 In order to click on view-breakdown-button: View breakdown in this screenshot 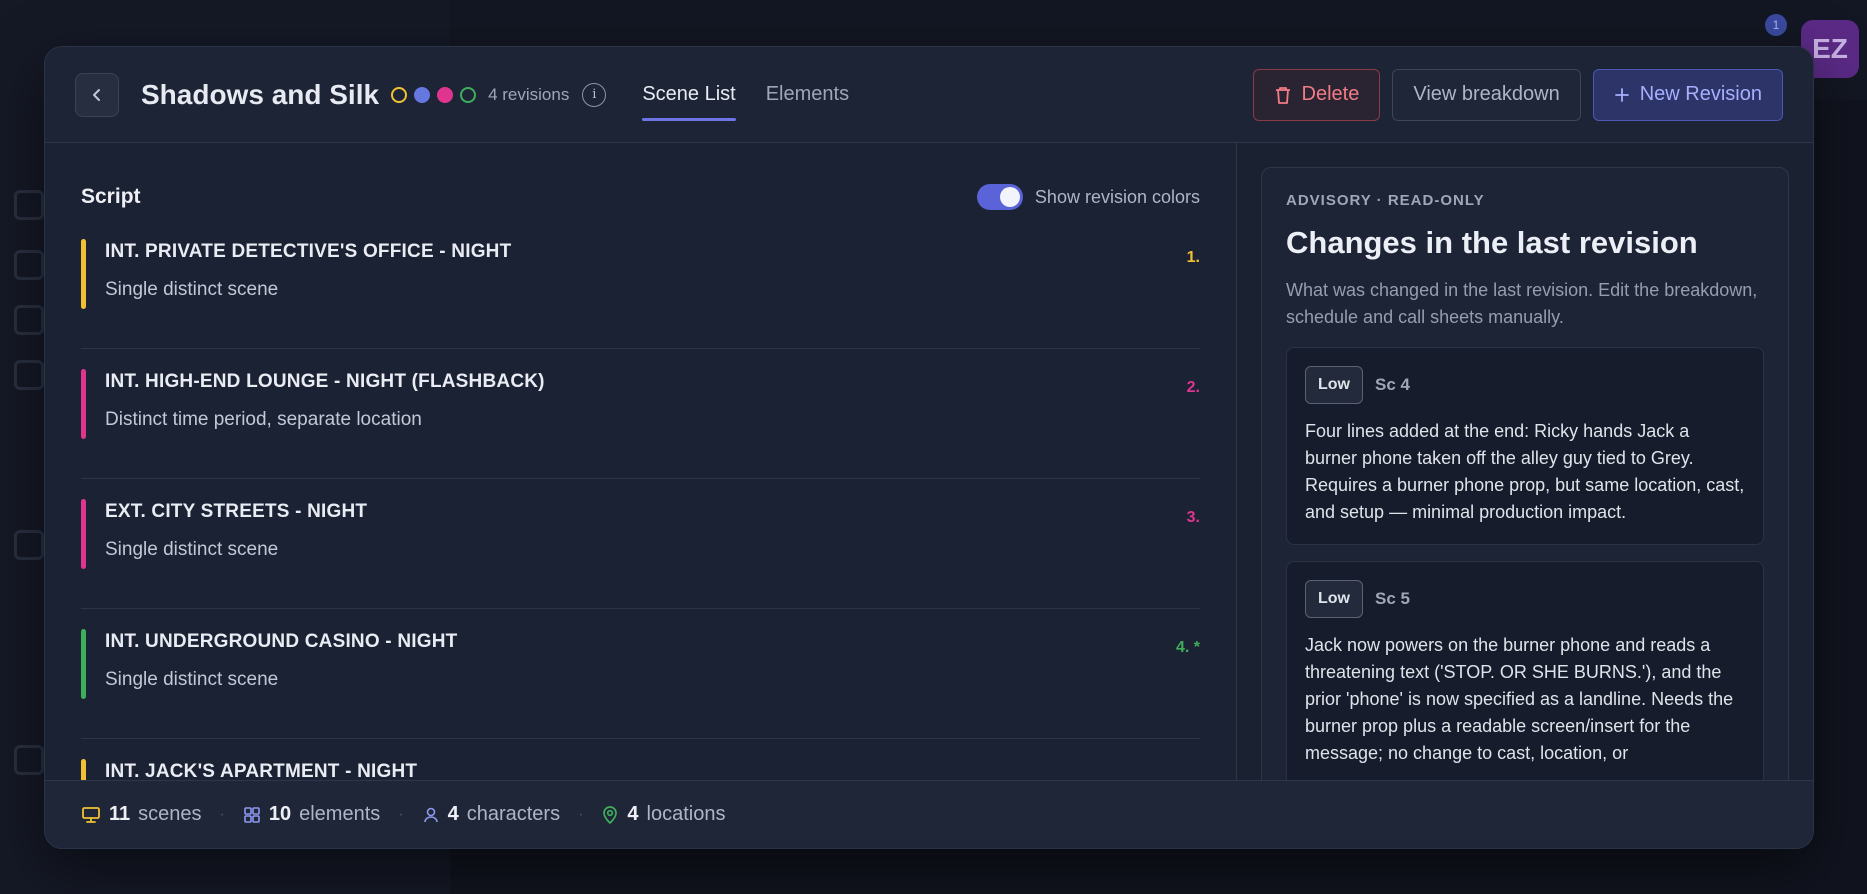, I will do `click(1486, 94)`.